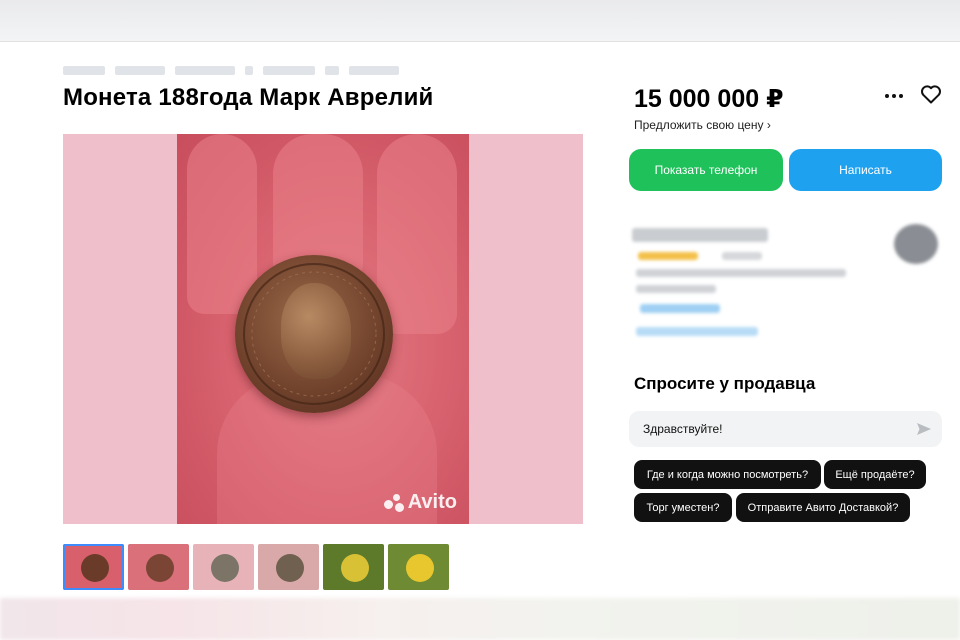 This screenshot has width=960, height=640. Describe the element at coordinates (924, 429) in the screenshot. I see `send-icon` at that location.